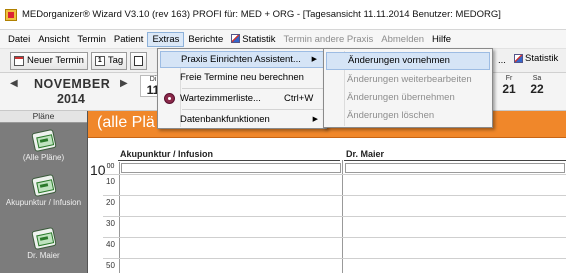 The height and width of the screenshot is (273, 566). I want to click on slot-label: 10, so click(110, 181).